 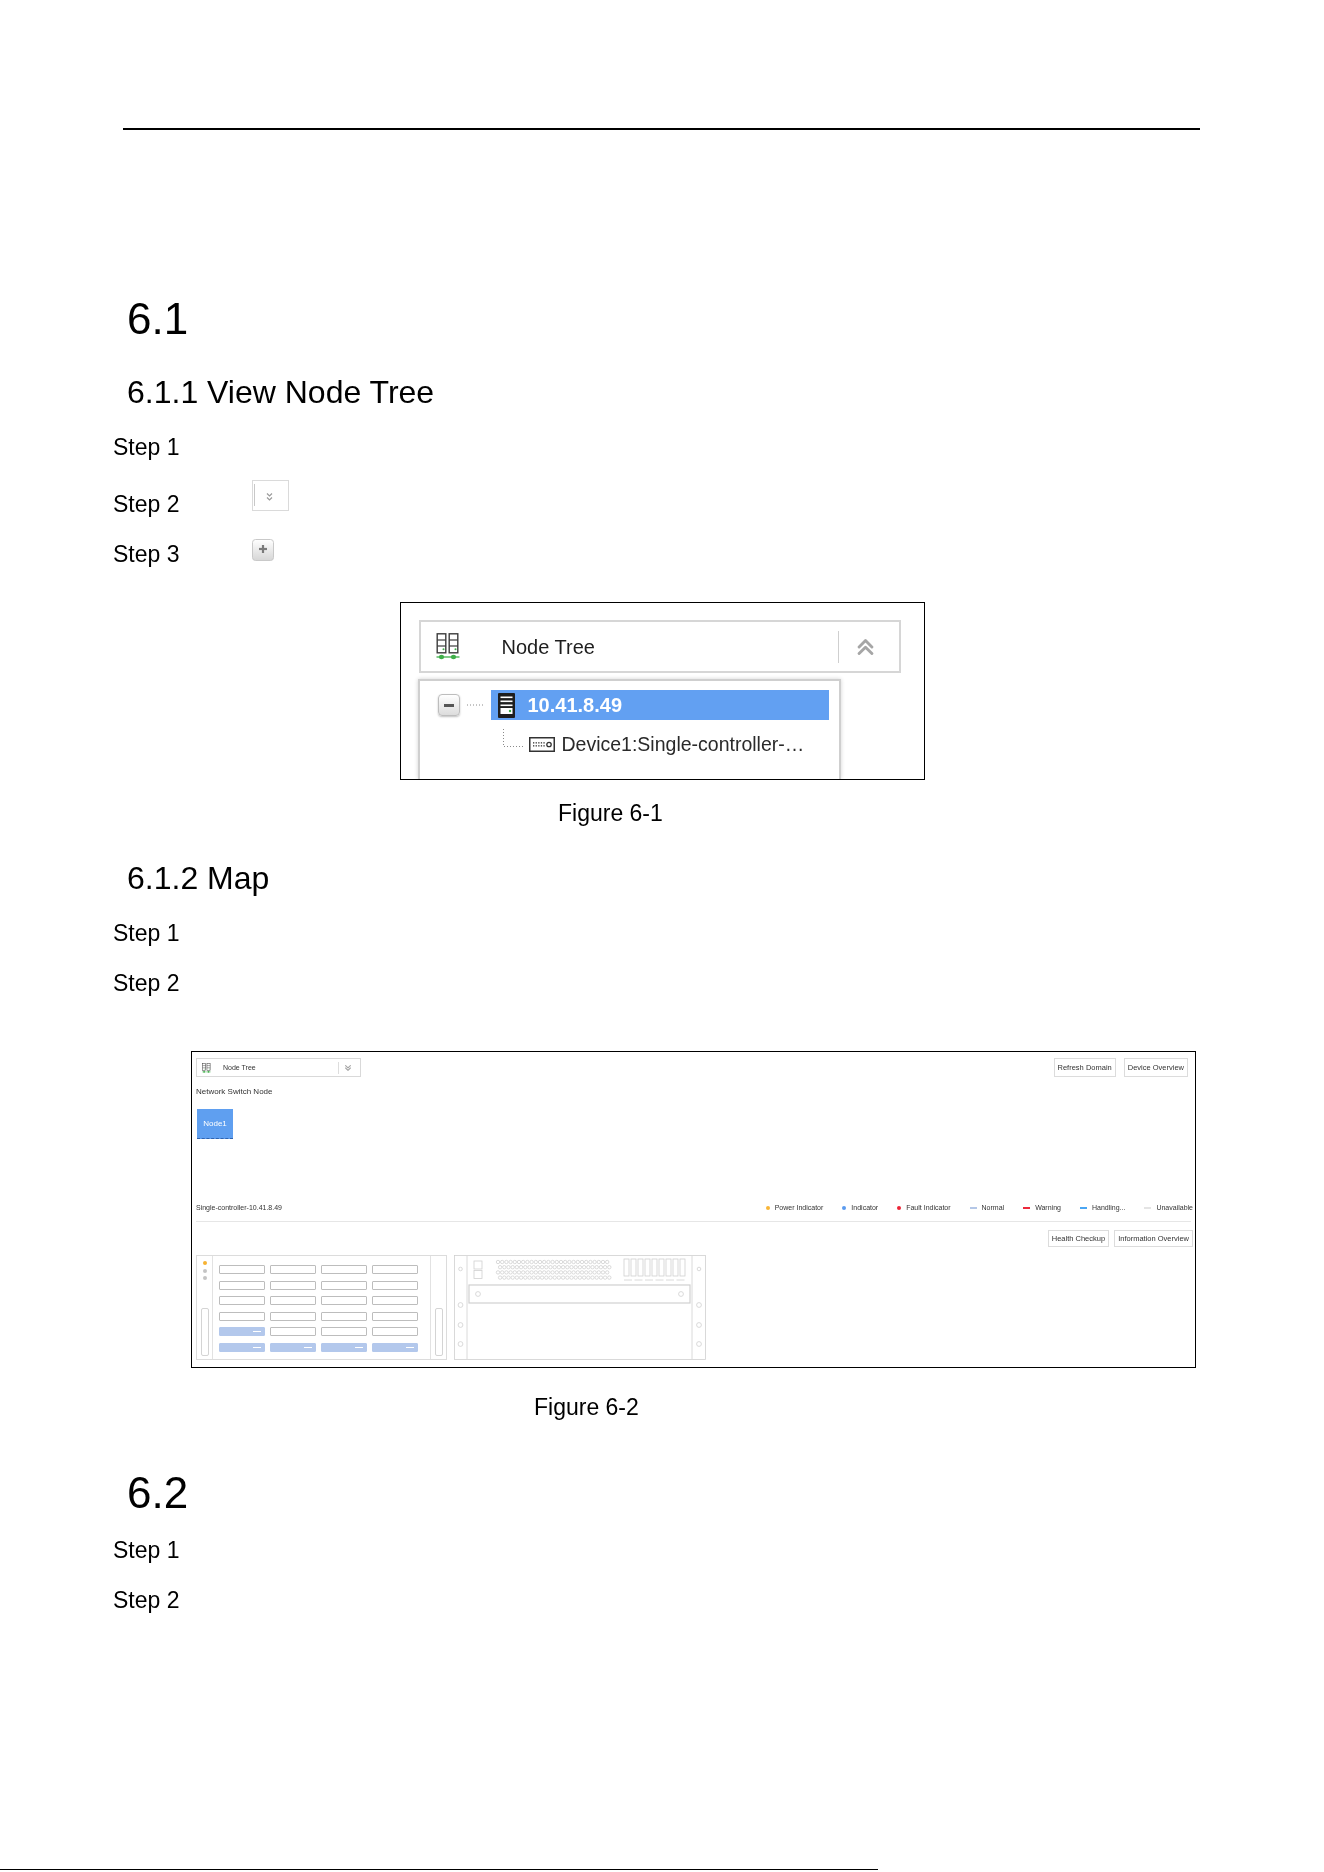 I want to click on section-heading: 6.2, so click(x=158, y=1493).